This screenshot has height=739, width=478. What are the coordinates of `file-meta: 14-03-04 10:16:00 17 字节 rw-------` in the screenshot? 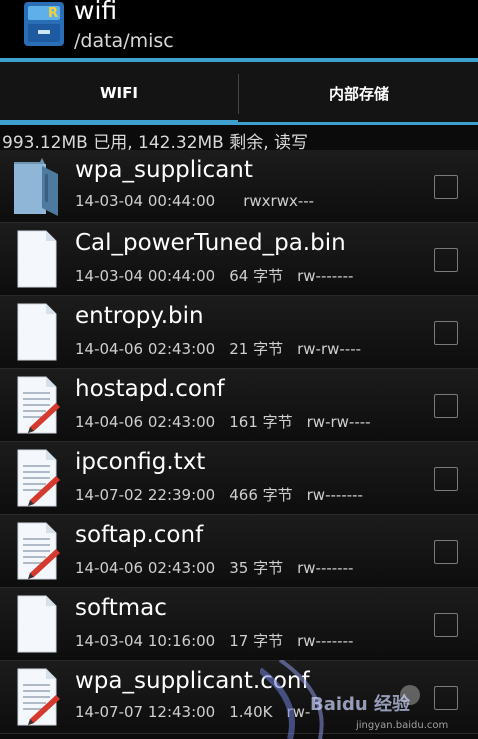 It's located at (221, 640).